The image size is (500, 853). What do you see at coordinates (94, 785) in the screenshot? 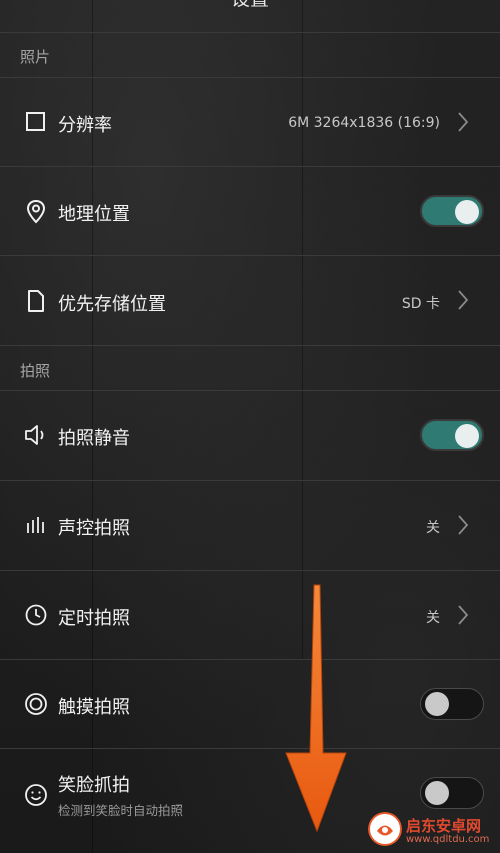
I see `setting-label: 笑脸抓拍` at bounding box center [94, 785].